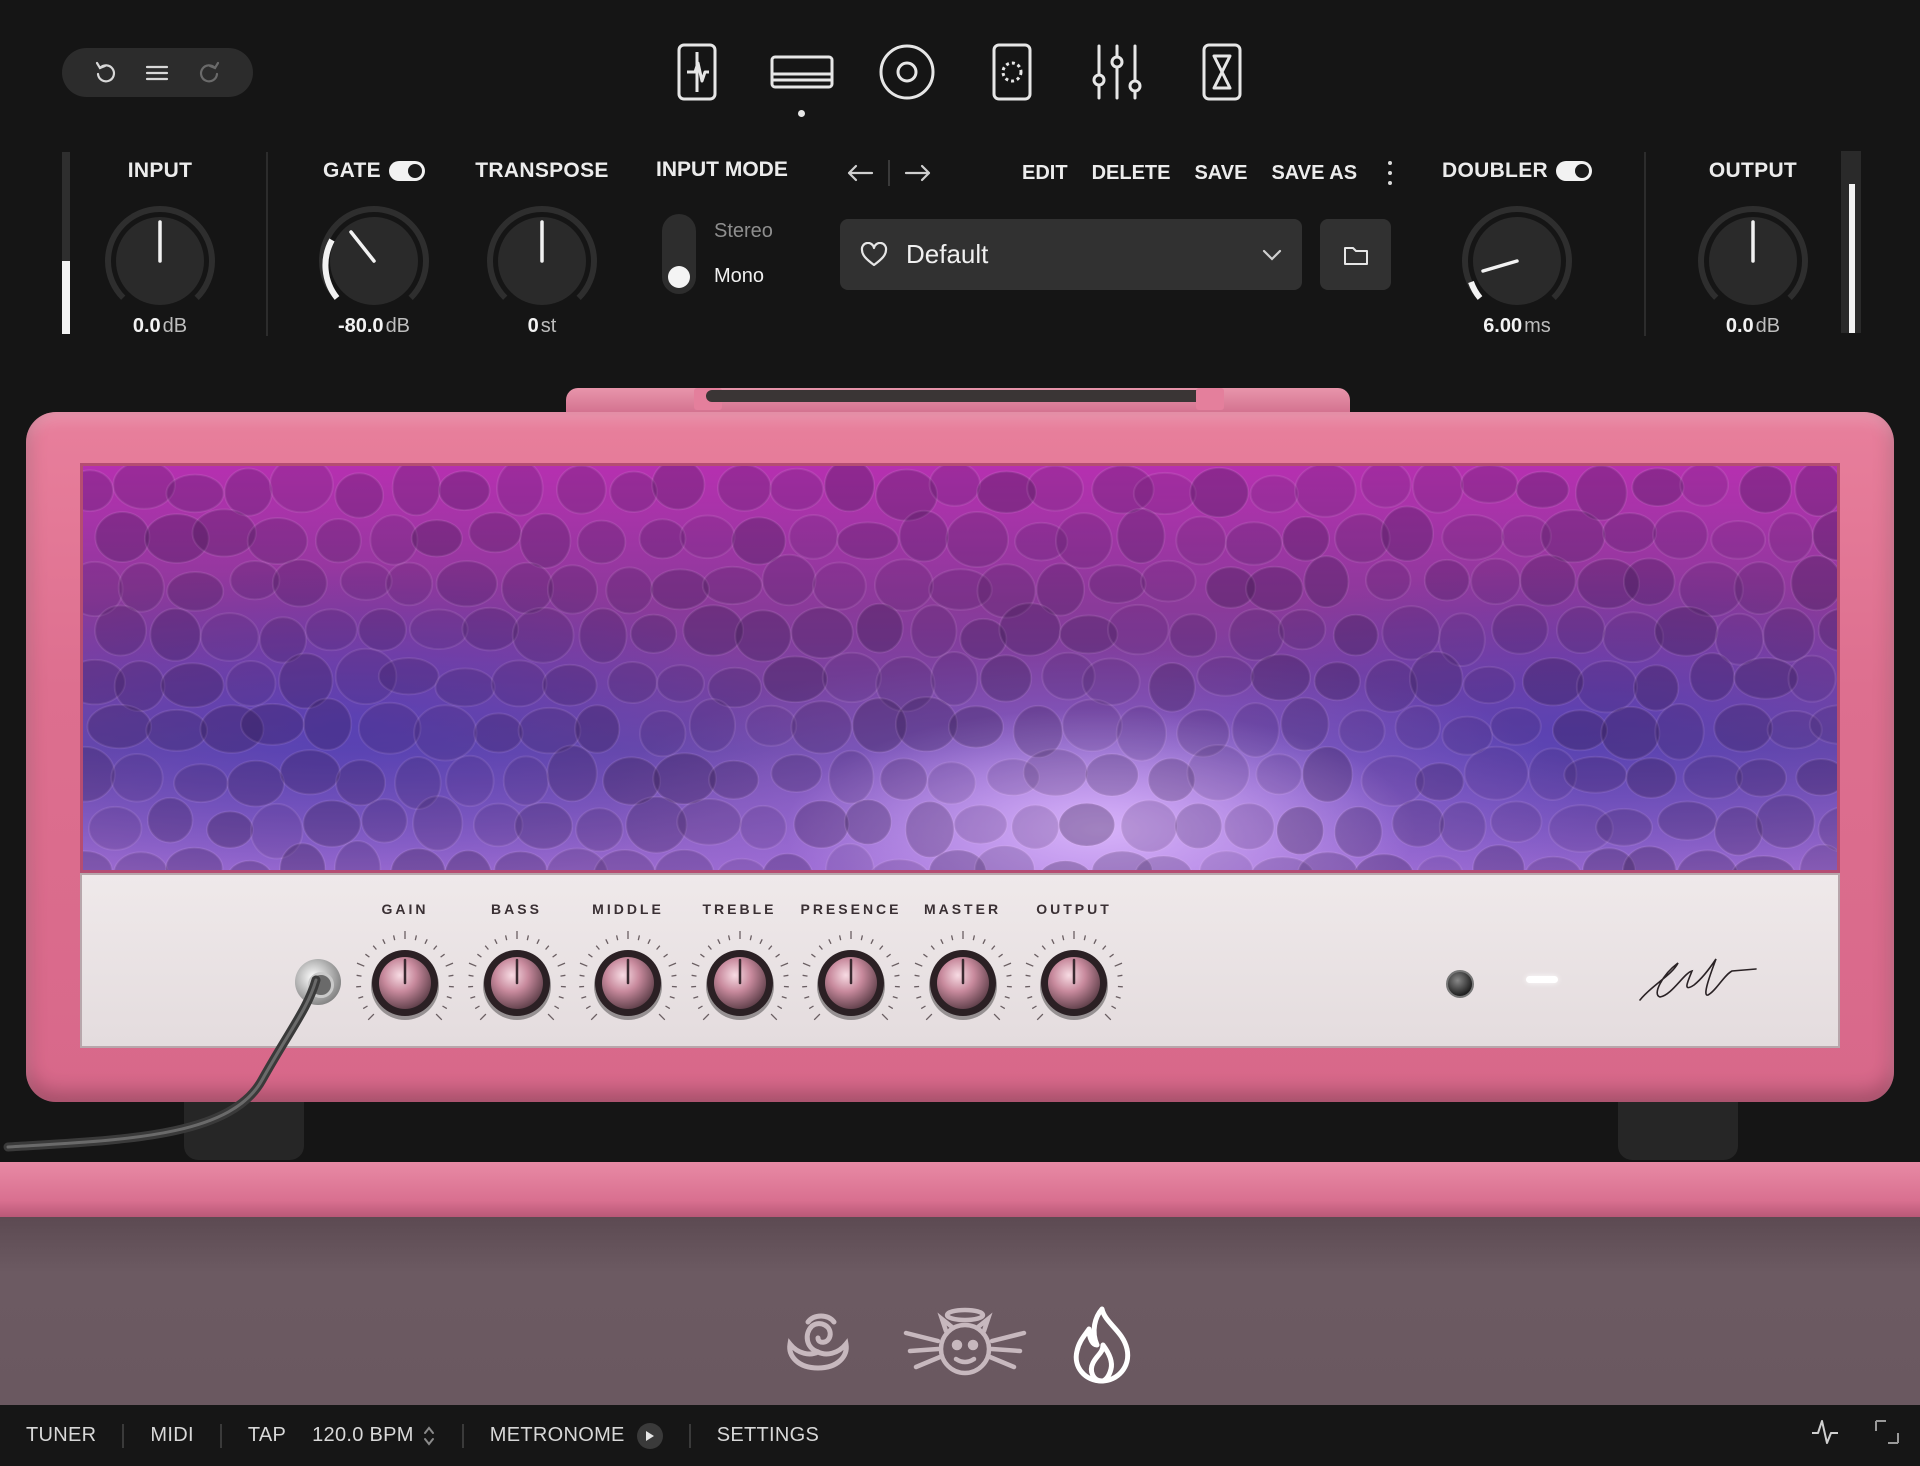  I want to click on nav-cabinet-button, so click(907, 72).